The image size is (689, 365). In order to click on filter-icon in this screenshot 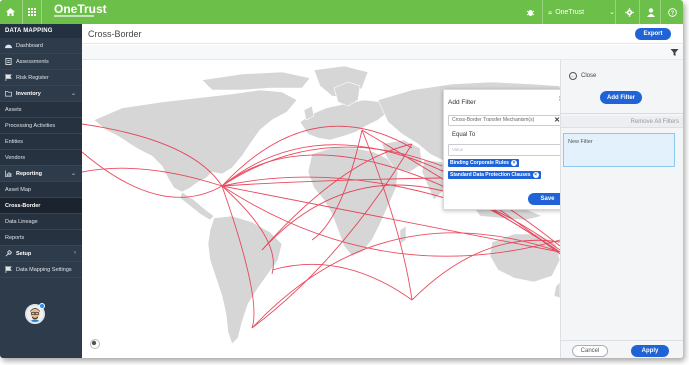, I will do `click(674, 52)`.